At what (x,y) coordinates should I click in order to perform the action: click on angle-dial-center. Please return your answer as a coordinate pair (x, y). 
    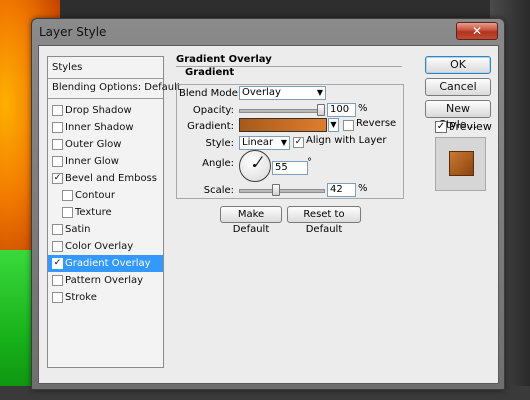
    Looking at the image, I should click on (254, 165).